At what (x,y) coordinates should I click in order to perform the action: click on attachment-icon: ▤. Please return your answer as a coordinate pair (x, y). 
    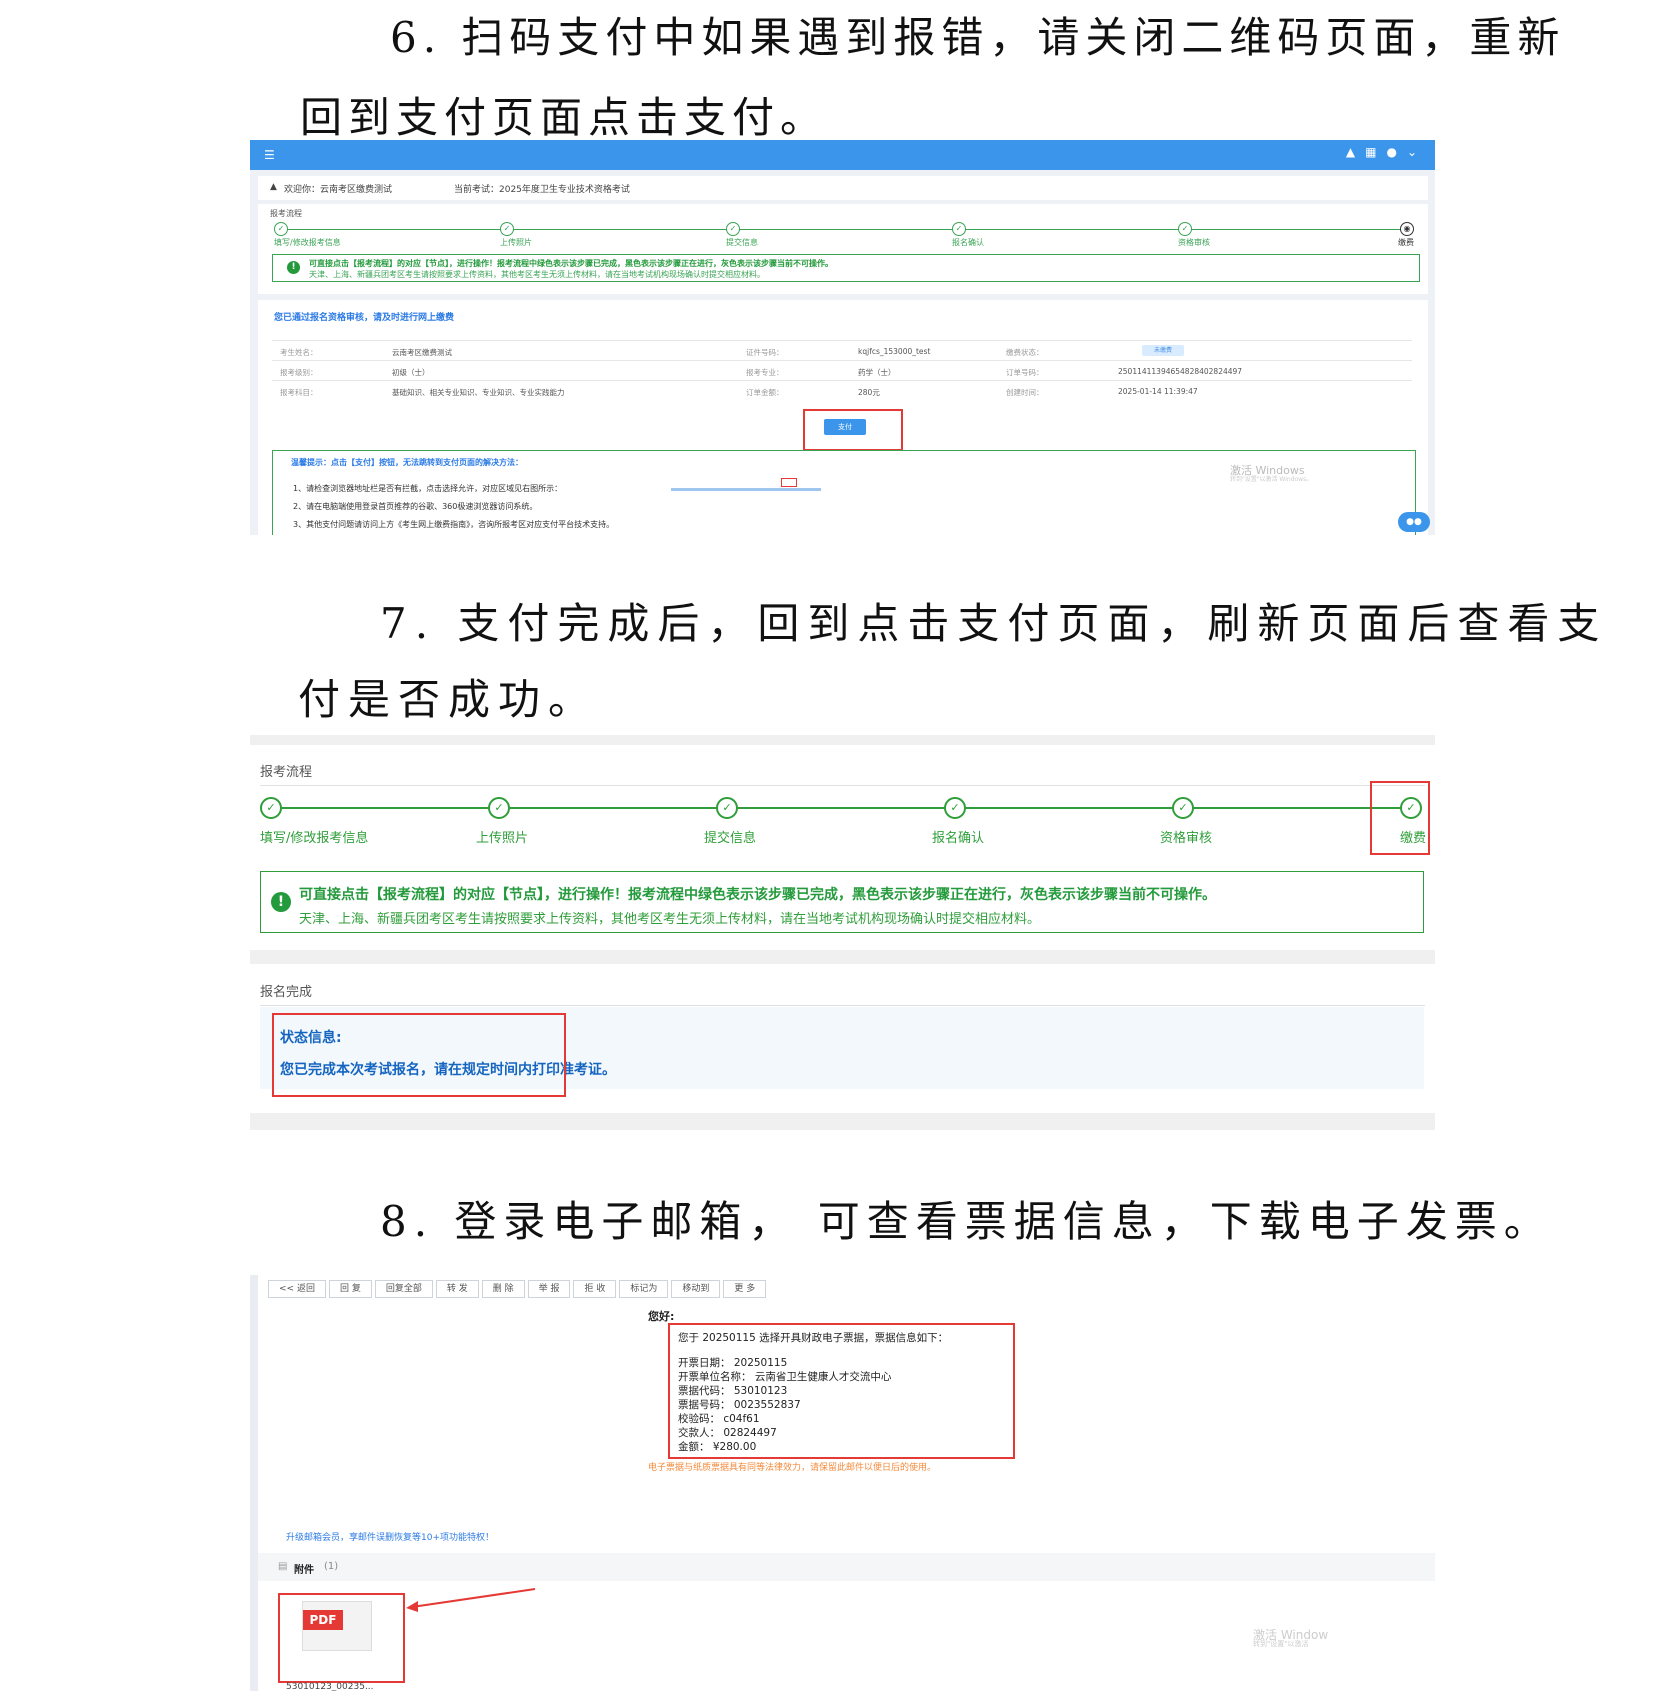
    Looking at the image, I should click on (283, 1566).